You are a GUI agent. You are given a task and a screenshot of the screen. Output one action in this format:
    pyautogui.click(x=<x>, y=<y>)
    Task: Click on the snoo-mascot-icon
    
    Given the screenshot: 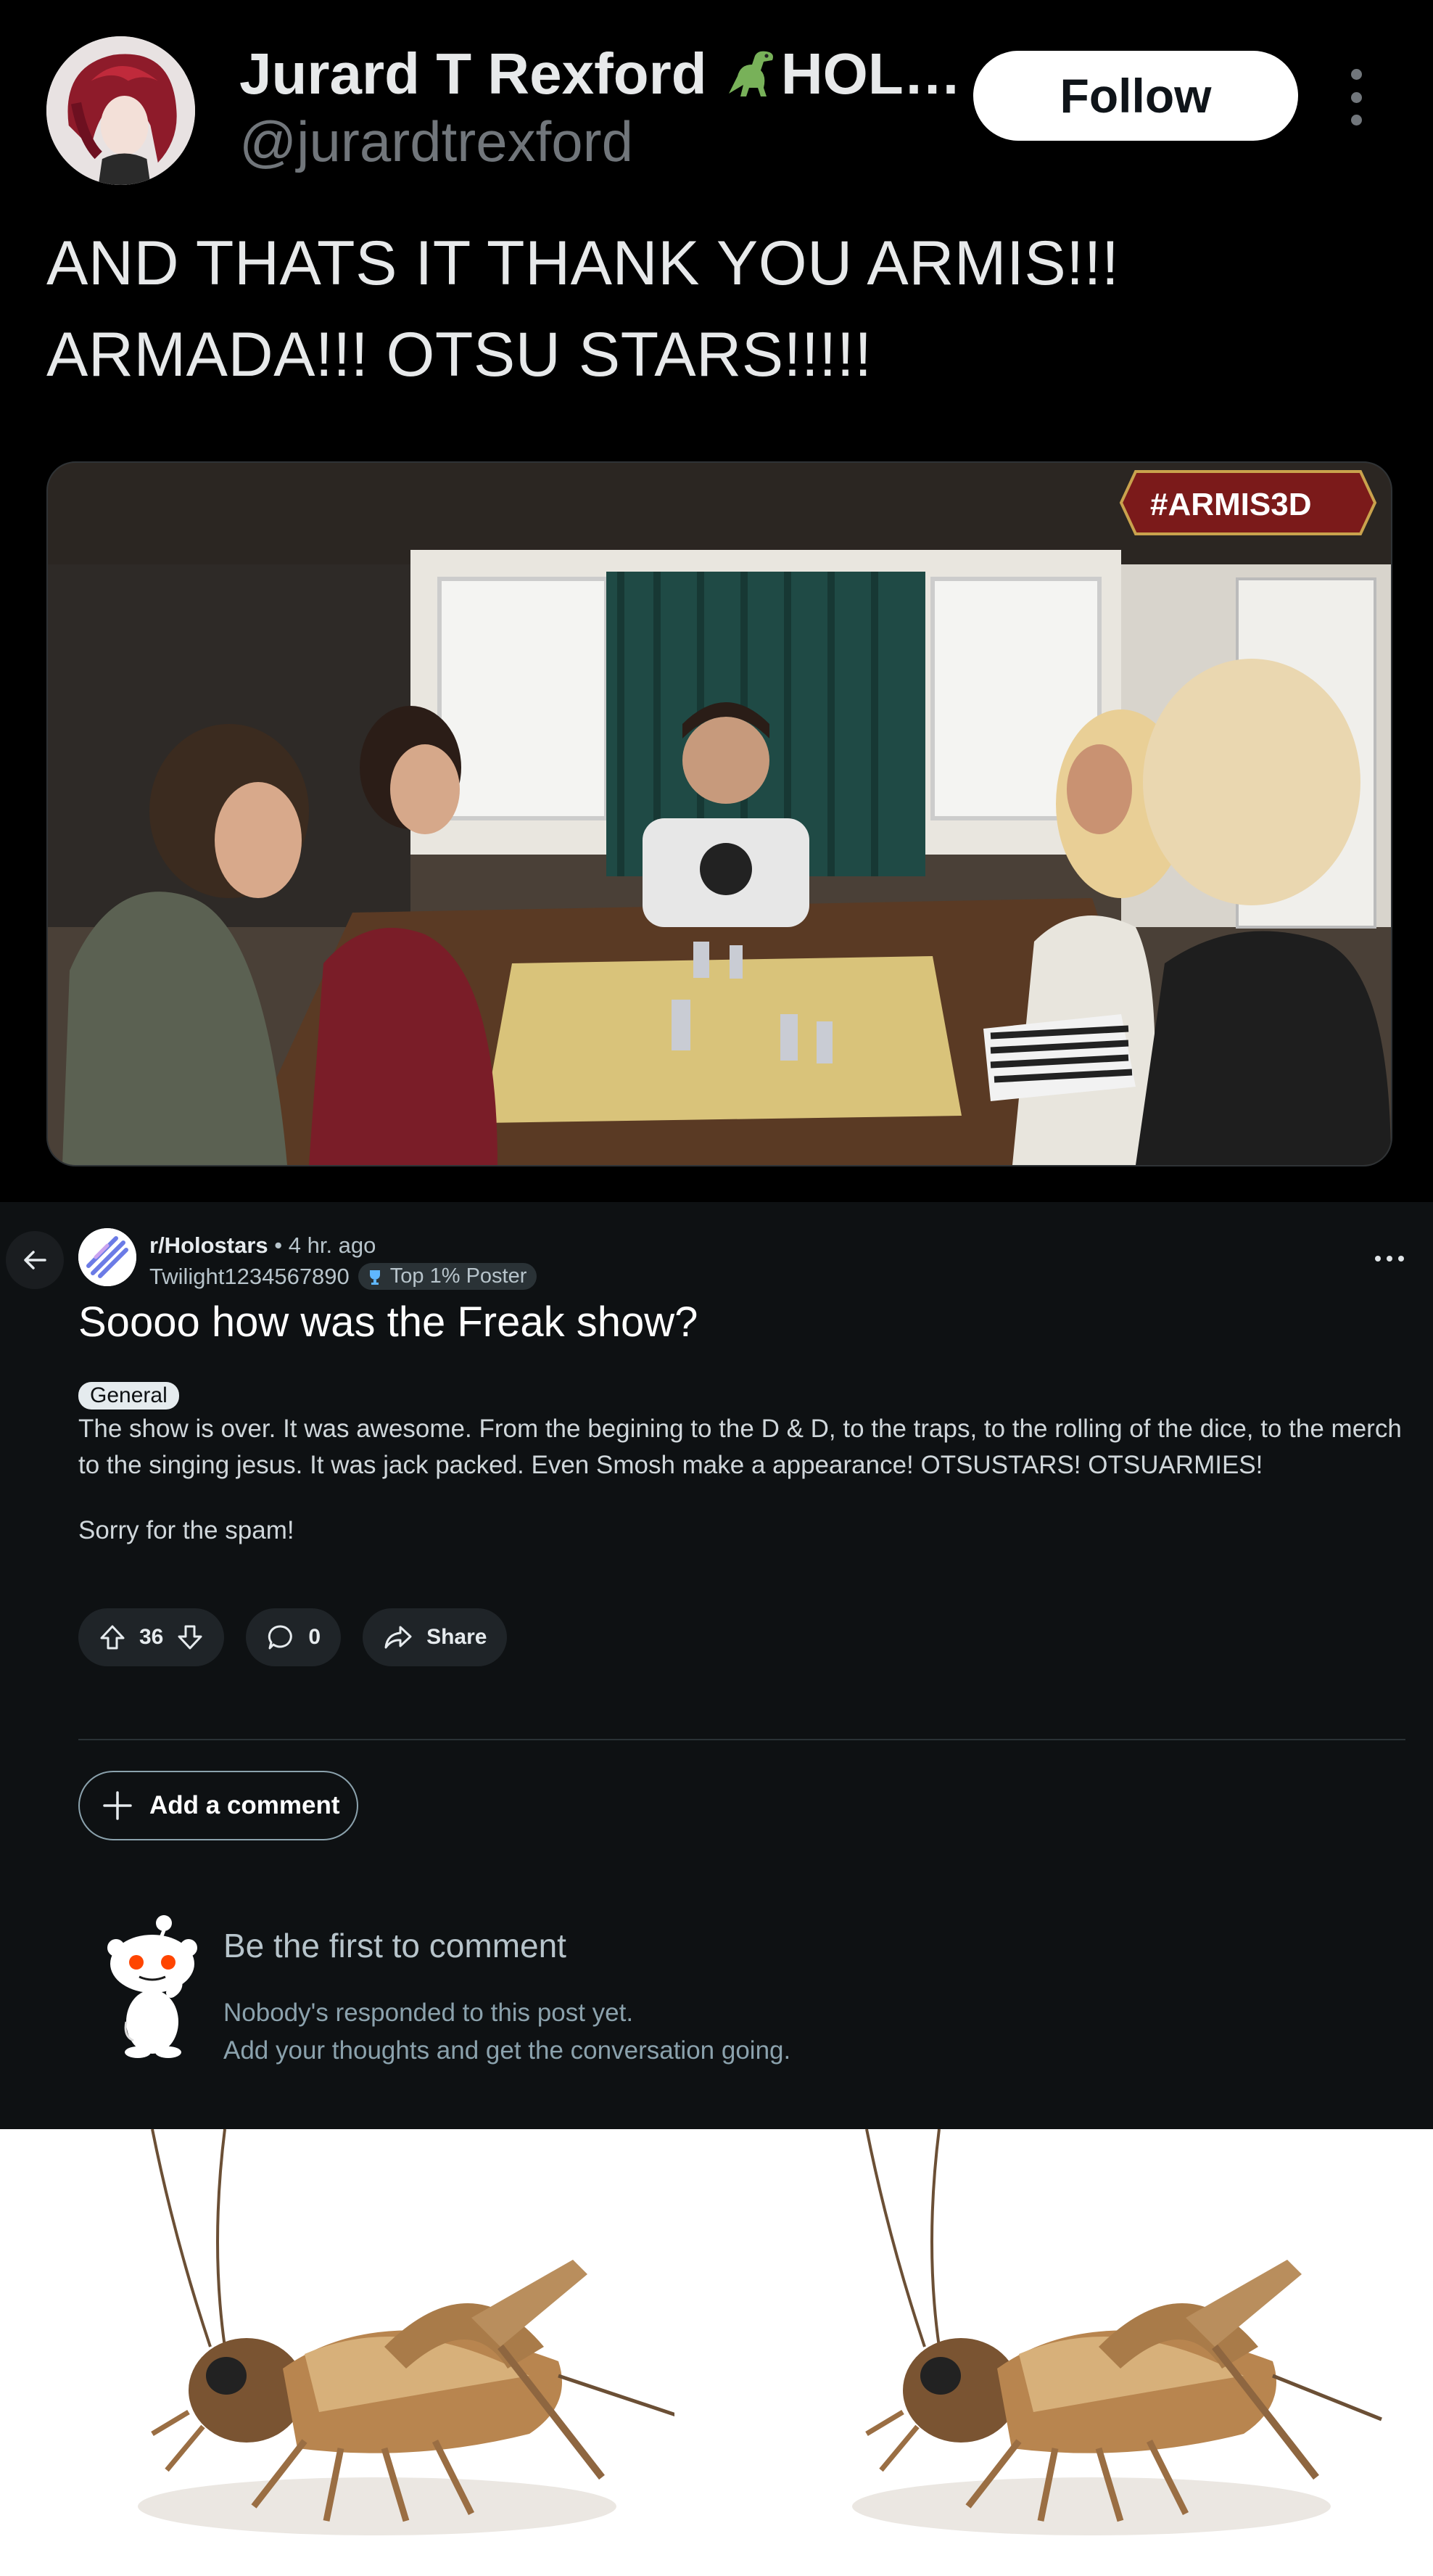 What is the action you would take?
    pyautogui.click(x=152, y=1986)
    